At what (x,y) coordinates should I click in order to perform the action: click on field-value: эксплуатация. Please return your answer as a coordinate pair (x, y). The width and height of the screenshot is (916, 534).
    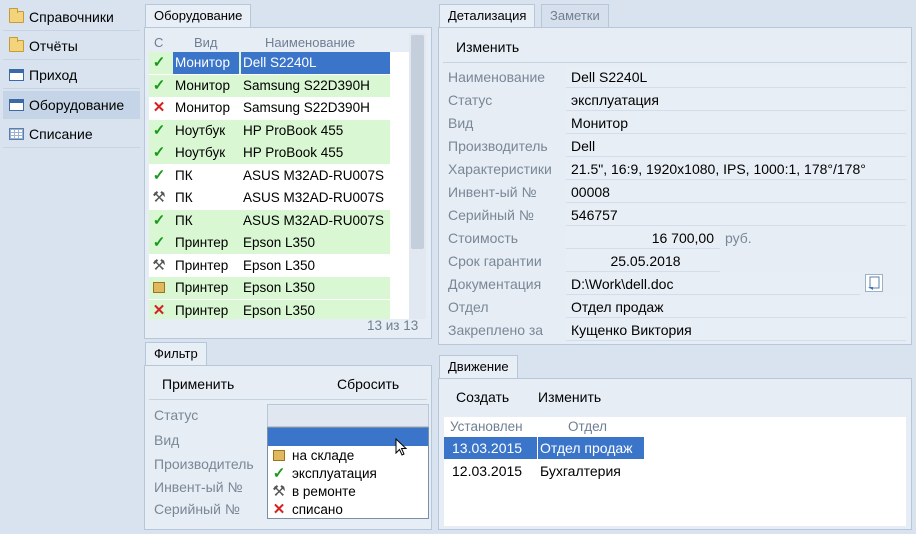
    Looking at the image, I should click on (736, 100).